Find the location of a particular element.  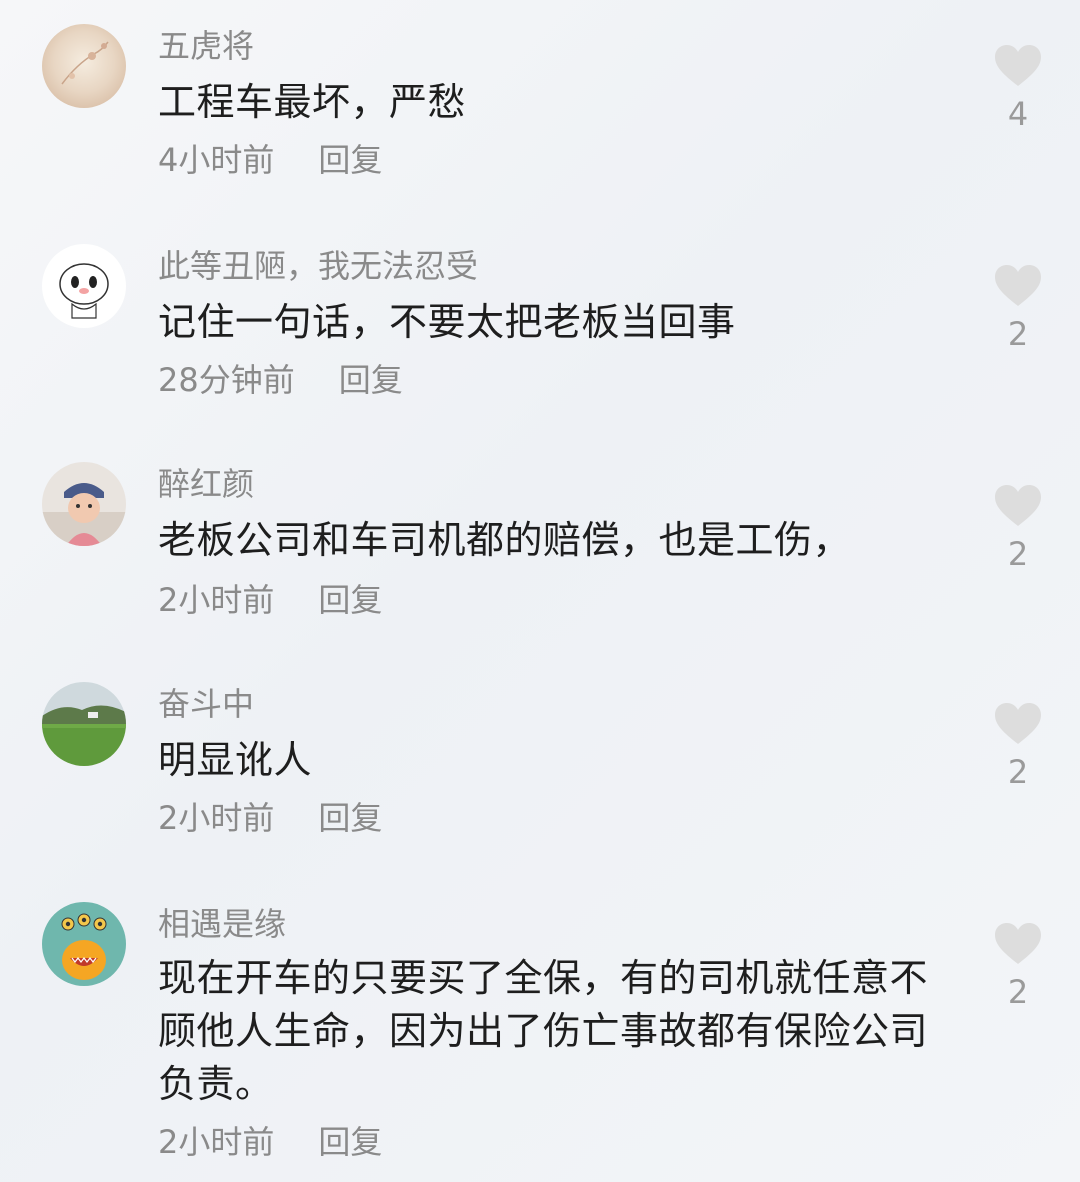

comment-meta: 4小时前 回复 is located at coordinates (270, 160).